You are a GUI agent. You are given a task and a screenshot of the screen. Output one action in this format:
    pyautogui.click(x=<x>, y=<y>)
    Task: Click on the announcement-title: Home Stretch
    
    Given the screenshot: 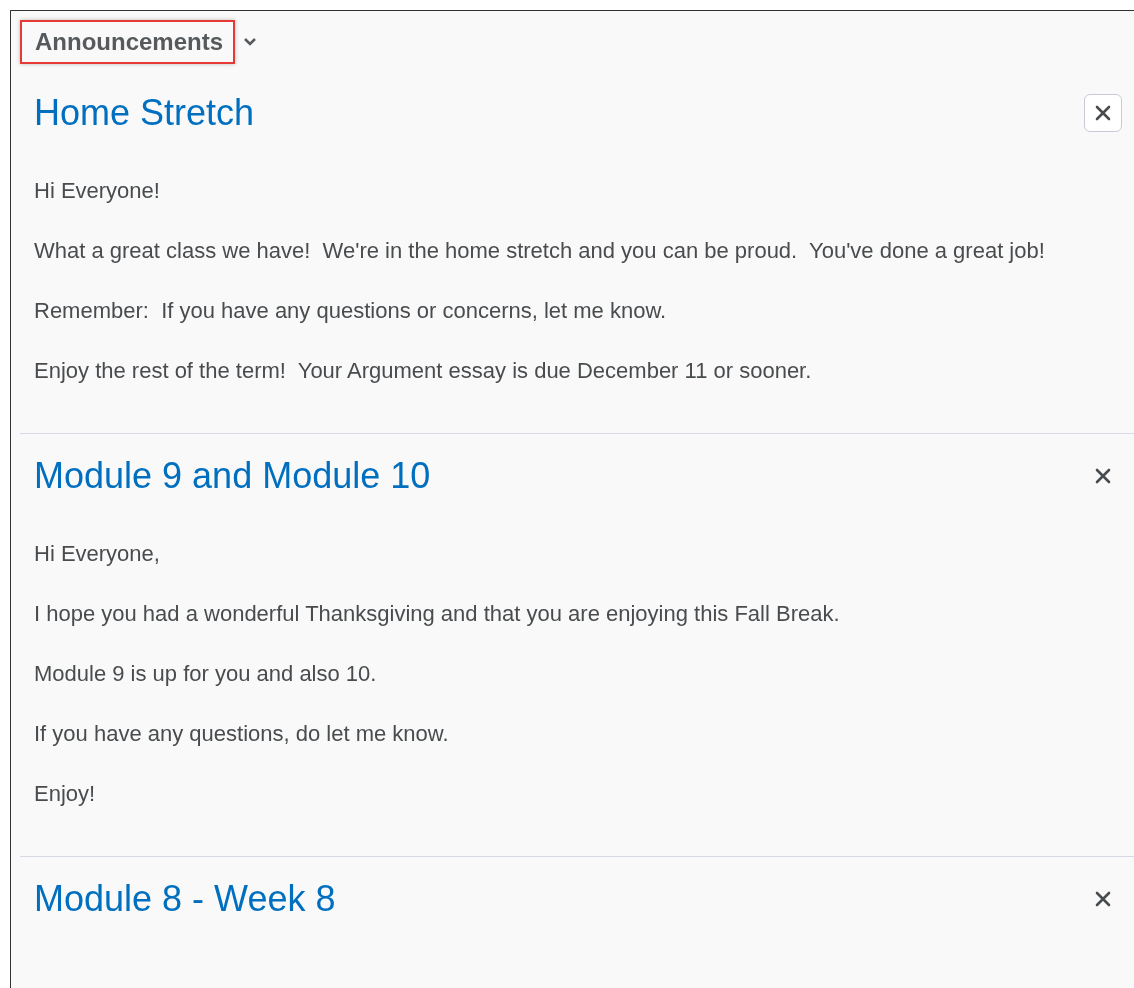 What is the action you would take?
    pyautogui.click(x=144, y=113)
    